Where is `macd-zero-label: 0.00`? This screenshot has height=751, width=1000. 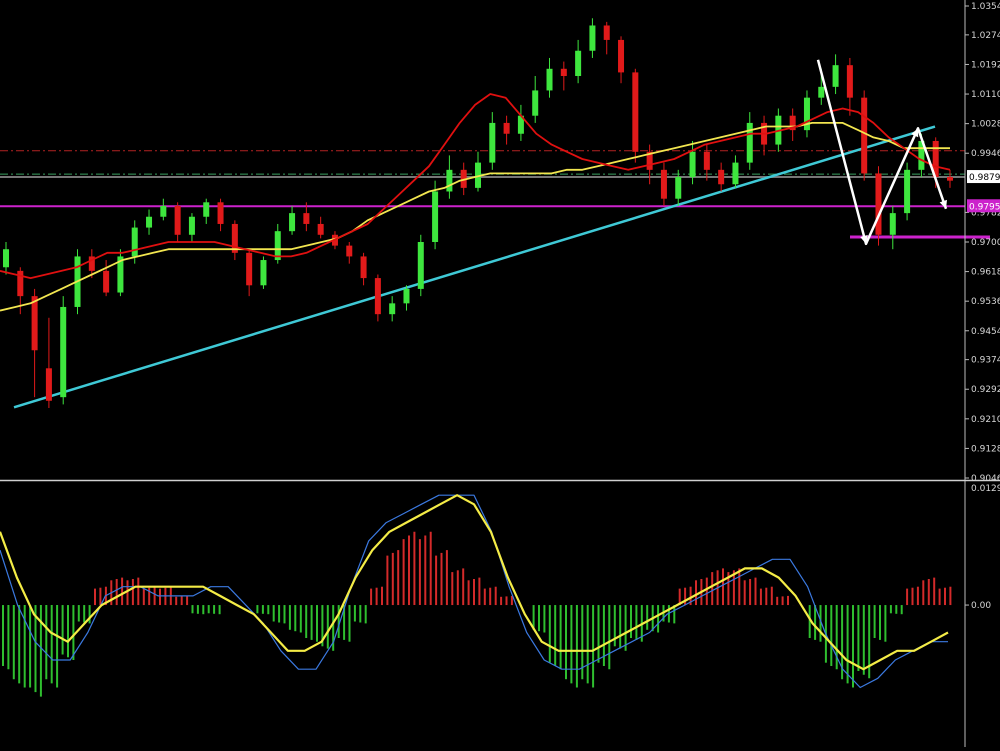 macd-zero-label: 0.00 is located at coordinates (981, 606).